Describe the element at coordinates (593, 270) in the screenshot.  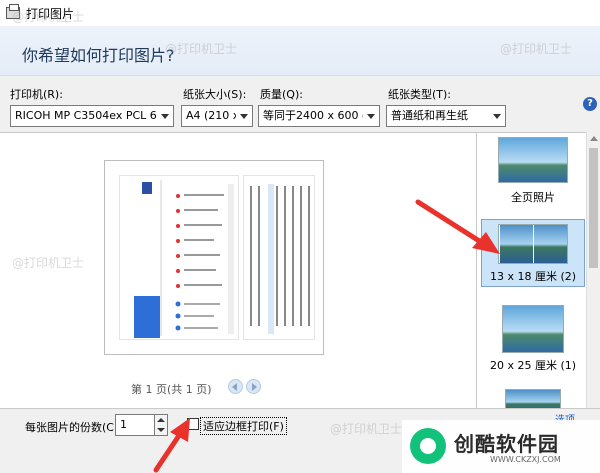
I see `layout-scrollbar` at that location.